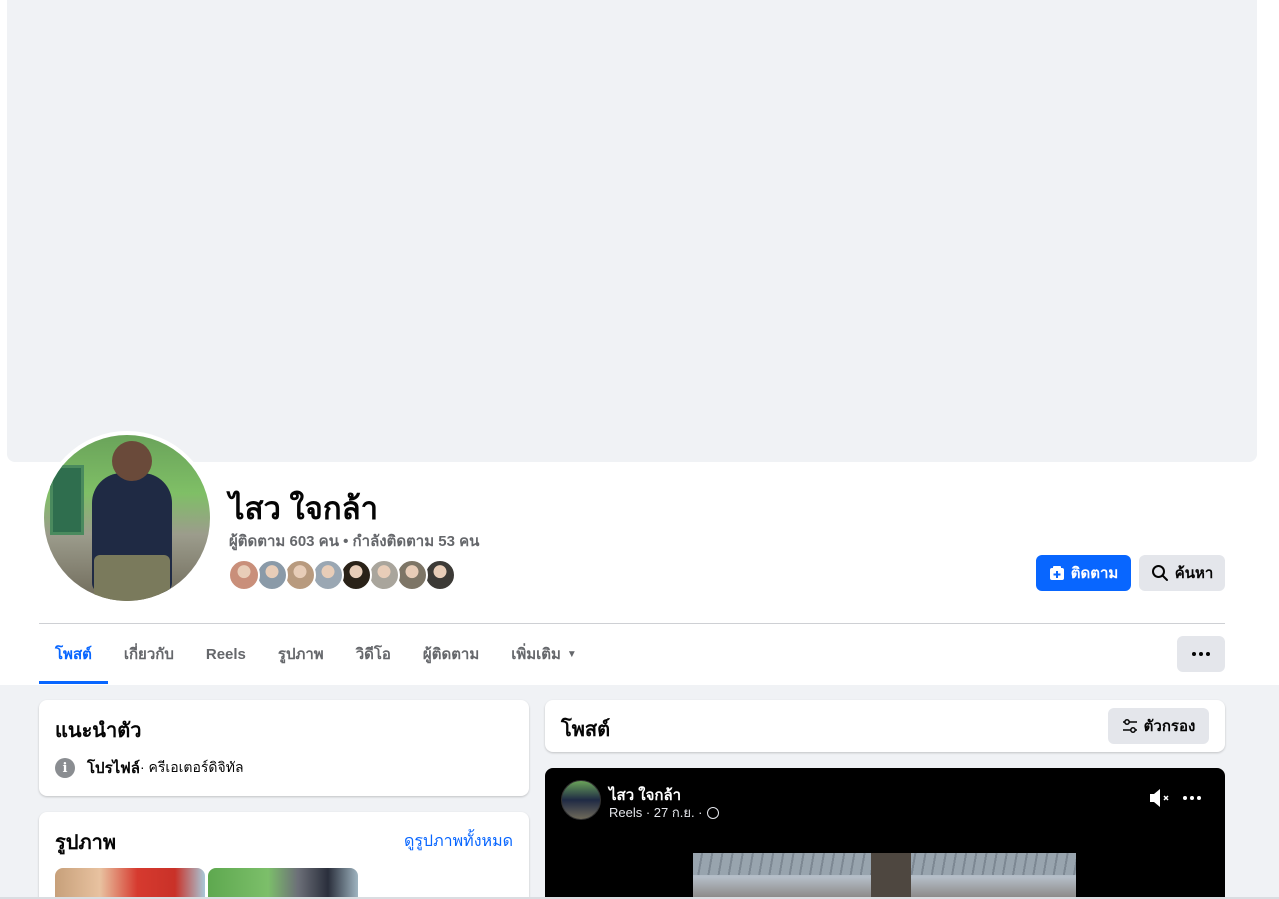  Describe the element at coordinates (132, 461) in the screenshot. I see `avatar-person-head` at that location.